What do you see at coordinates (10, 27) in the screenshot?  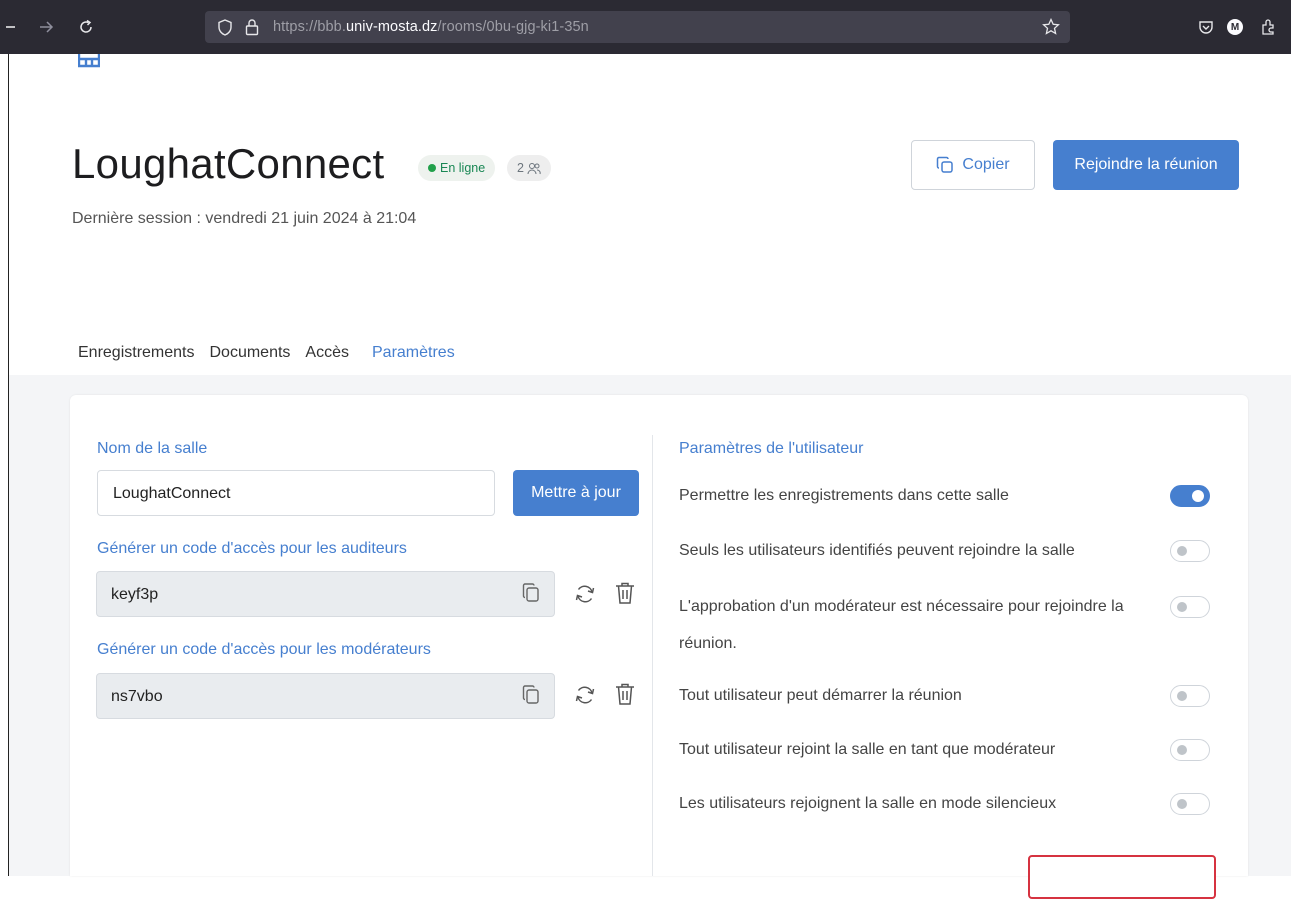 I see `back-icon` at bounding box center [10, 27].